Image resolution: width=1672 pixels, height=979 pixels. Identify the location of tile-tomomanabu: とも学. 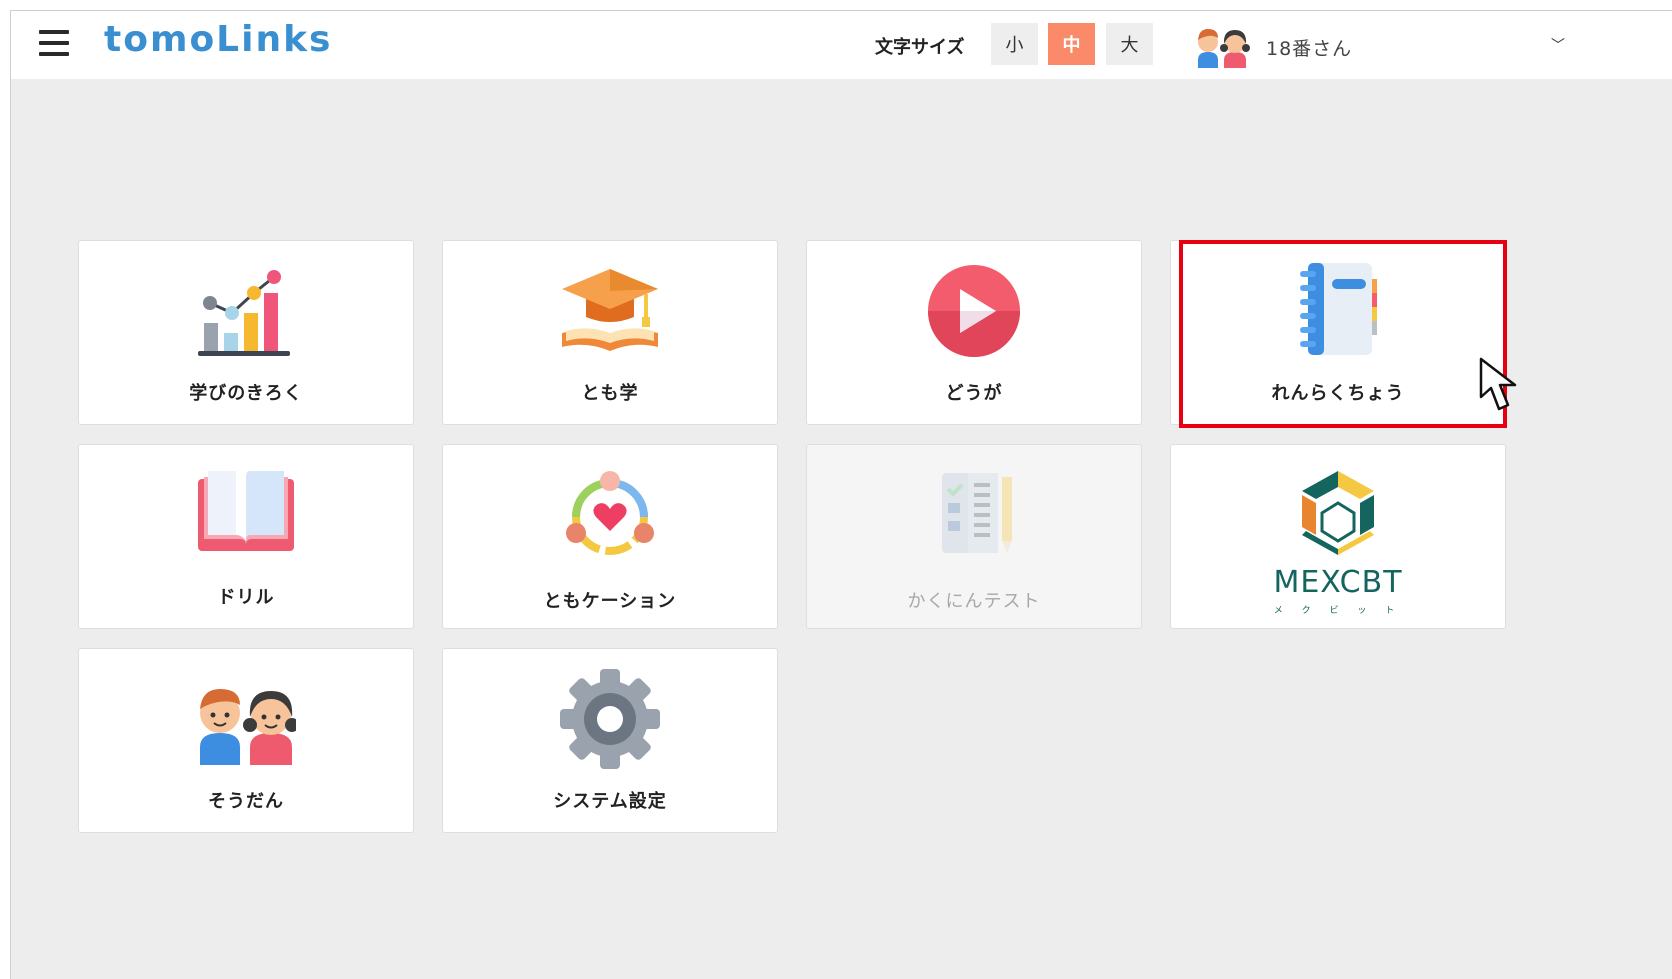
(610, 332).